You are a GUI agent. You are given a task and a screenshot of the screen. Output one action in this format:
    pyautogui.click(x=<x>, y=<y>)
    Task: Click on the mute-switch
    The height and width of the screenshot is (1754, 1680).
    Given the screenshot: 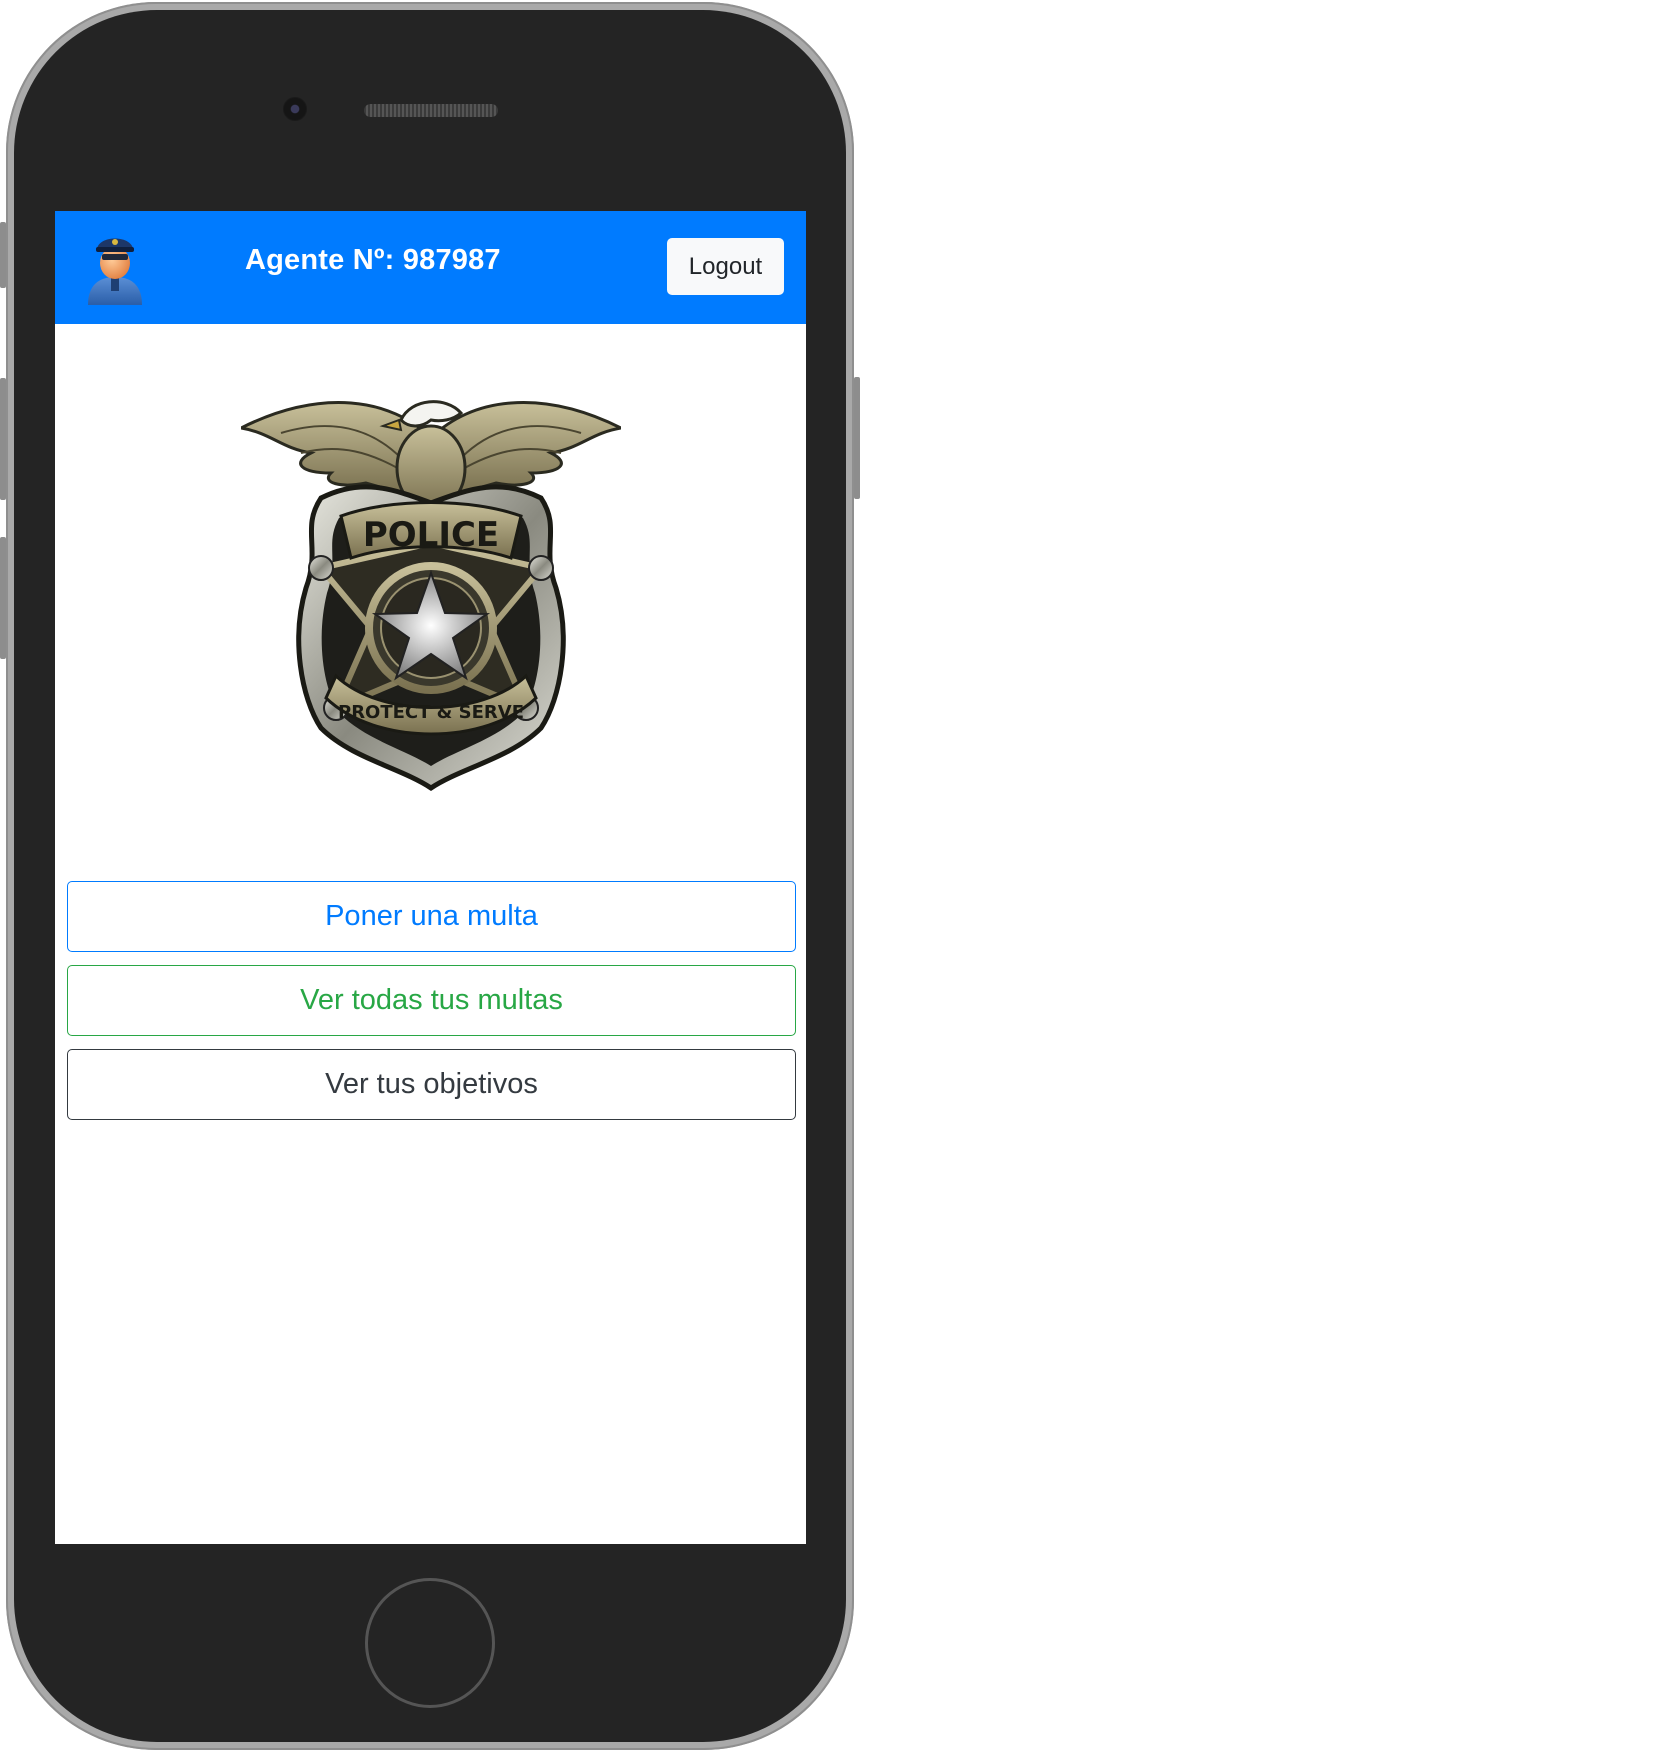 What is the action you would take?
    pyautogui.click(x=3, y=255)
    